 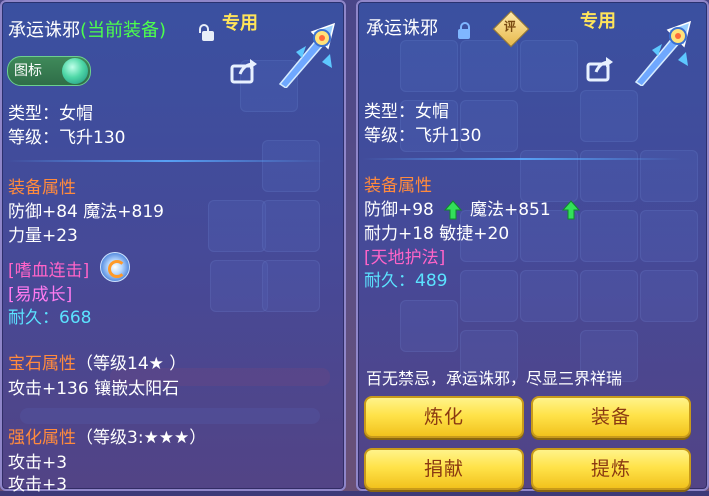 What do you see at coordinates (494, 378) in the screenshot?
I see `item-description: 百无禁忌，承运诛邪，尽显三界祥瑞` at bounding box center [494, 378].